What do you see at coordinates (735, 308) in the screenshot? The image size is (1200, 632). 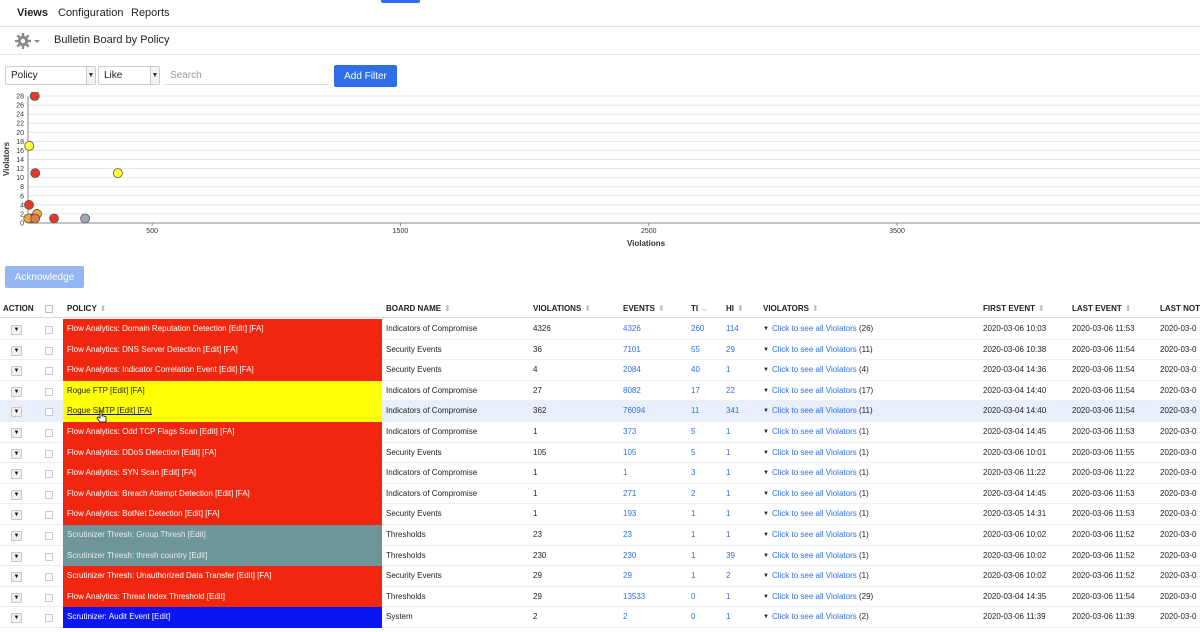 I see `col-header-hi: HI ⬍` at bounding box center [735, 308].